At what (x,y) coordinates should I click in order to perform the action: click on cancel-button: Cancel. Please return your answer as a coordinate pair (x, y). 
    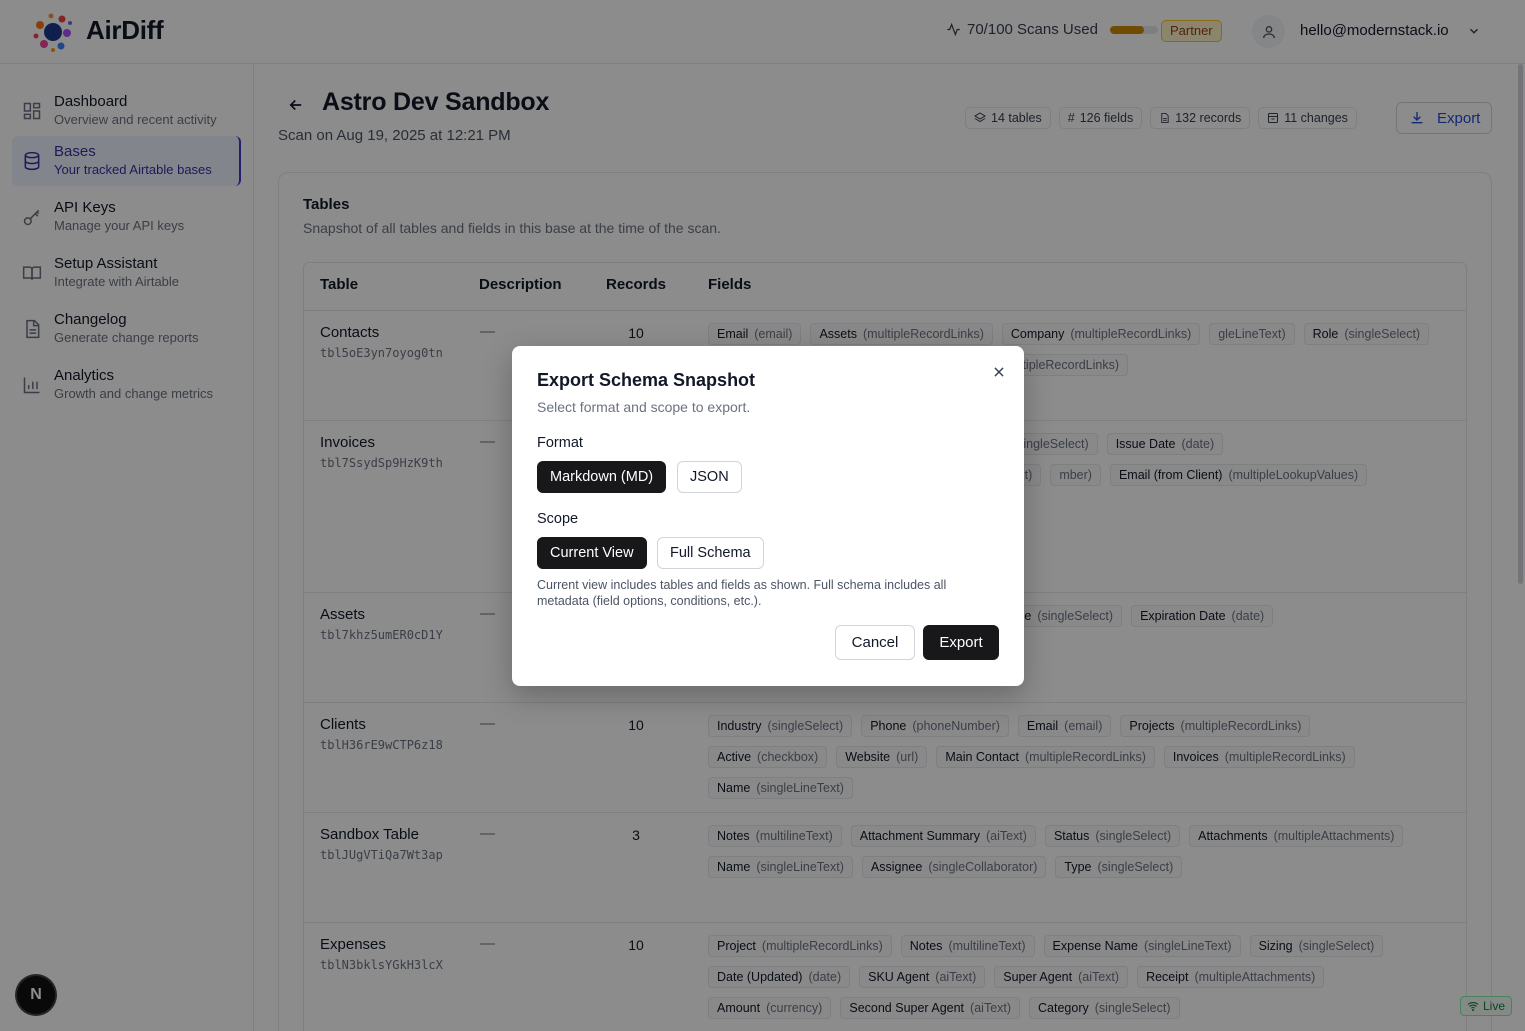
    Looking at the image, I should click on (875, 642).